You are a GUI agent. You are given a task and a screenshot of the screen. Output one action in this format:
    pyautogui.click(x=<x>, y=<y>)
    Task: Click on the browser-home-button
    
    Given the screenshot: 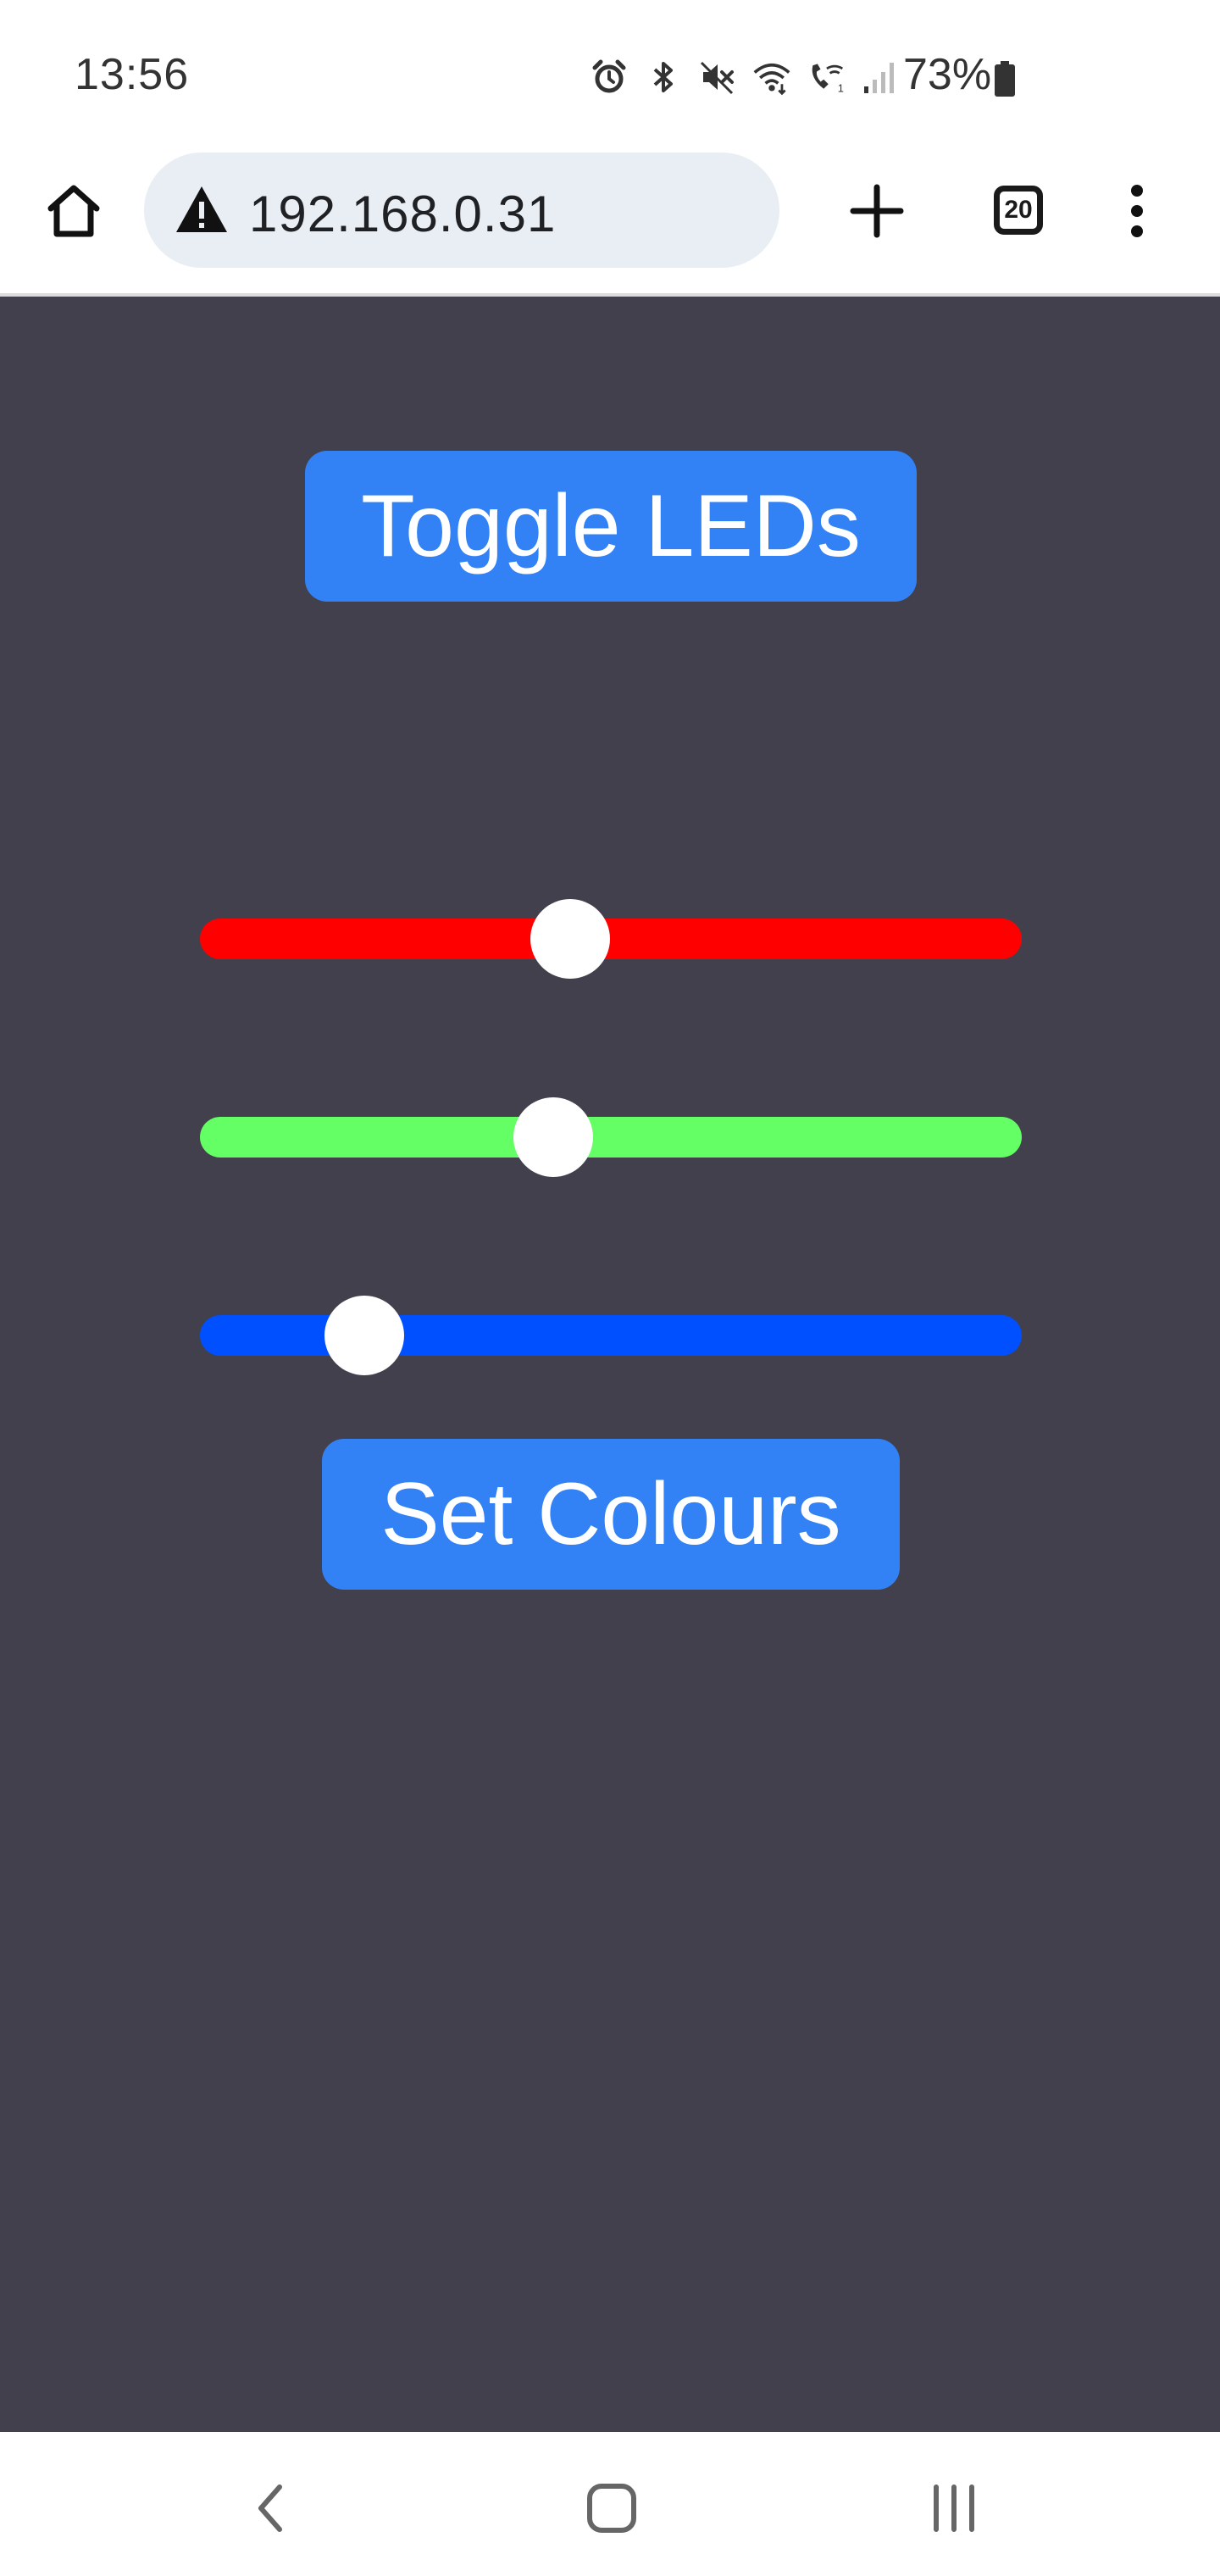 What is the action you would take?
    pyautogui.click(x=74, y=211)
    